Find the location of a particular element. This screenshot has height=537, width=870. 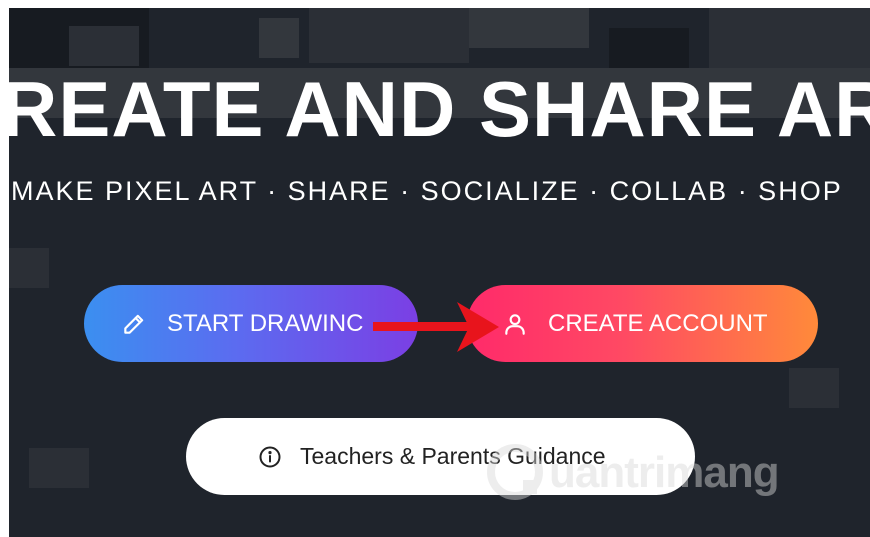

create-account-label: CREATE ACCOUNT is located at coordinates (658, 323).